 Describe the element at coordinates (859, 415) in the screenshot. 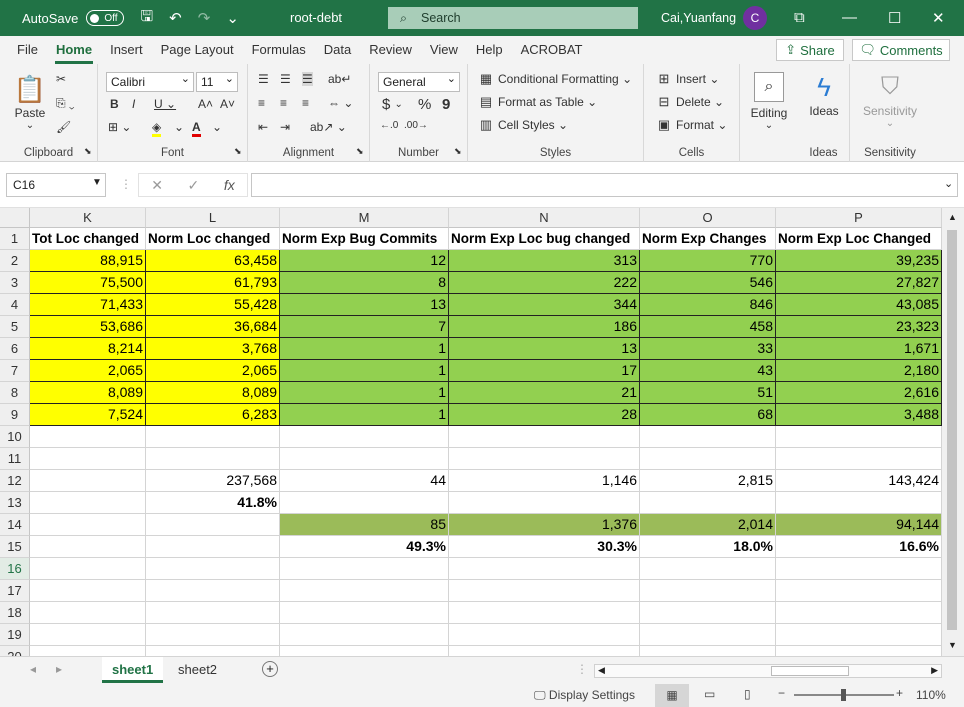

I see `cell-p9: 3,488` at that location.